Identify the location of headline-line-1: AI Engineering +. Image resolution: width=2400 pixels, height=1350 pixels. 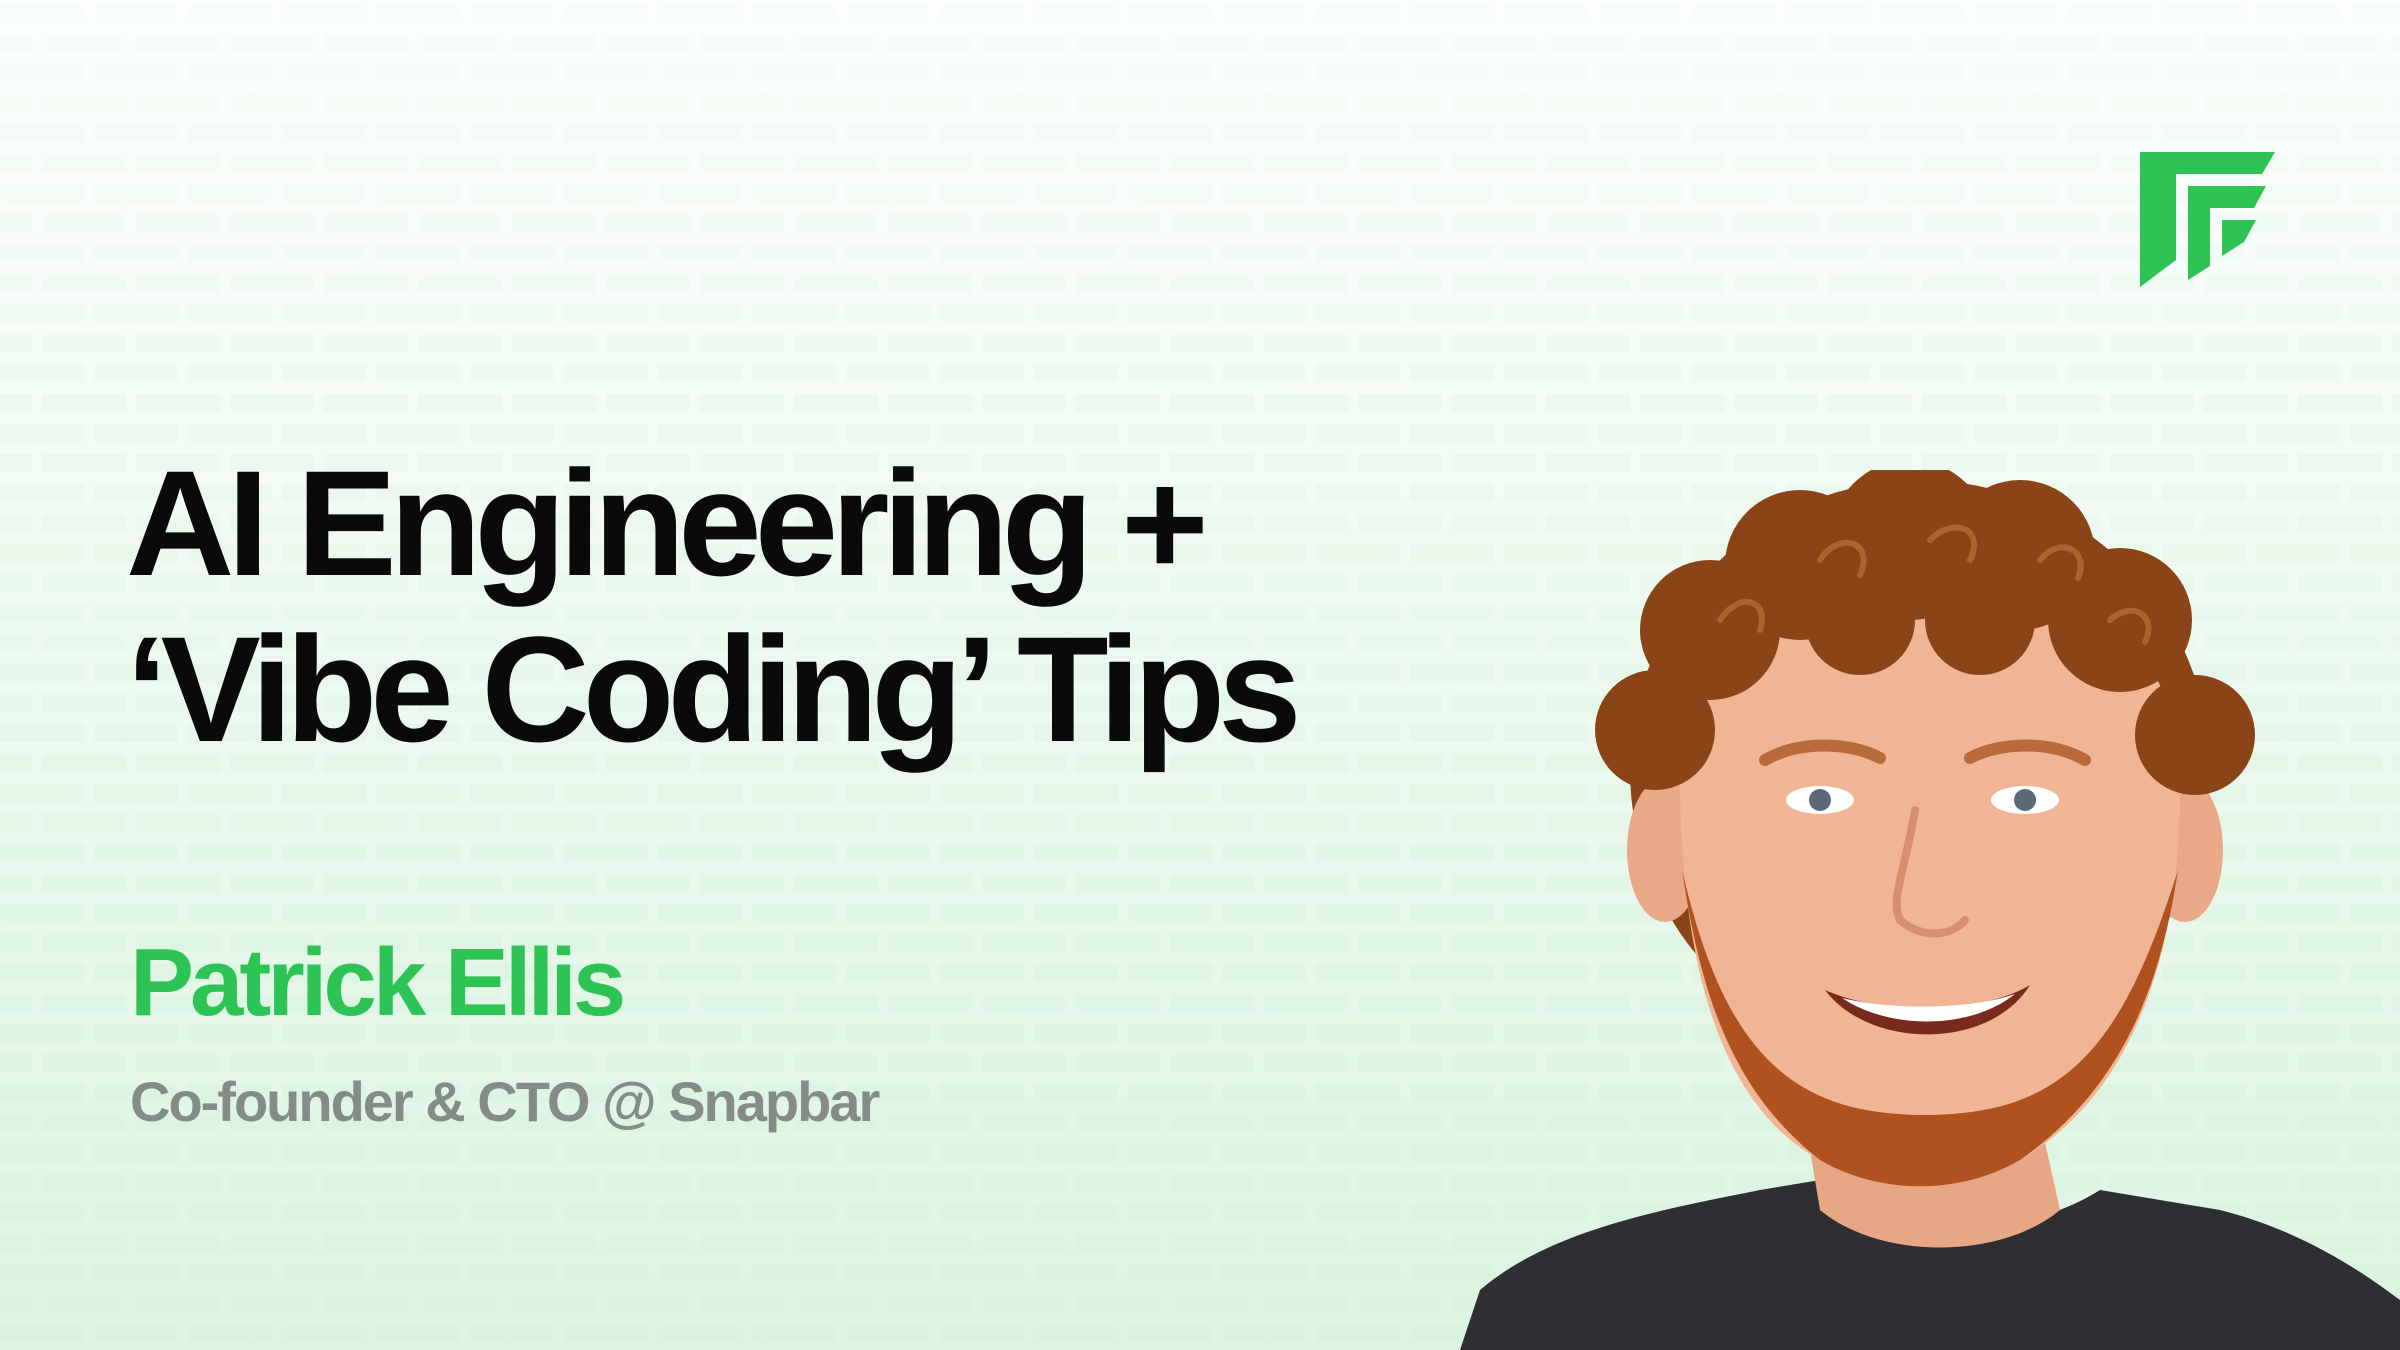
(667, 523).